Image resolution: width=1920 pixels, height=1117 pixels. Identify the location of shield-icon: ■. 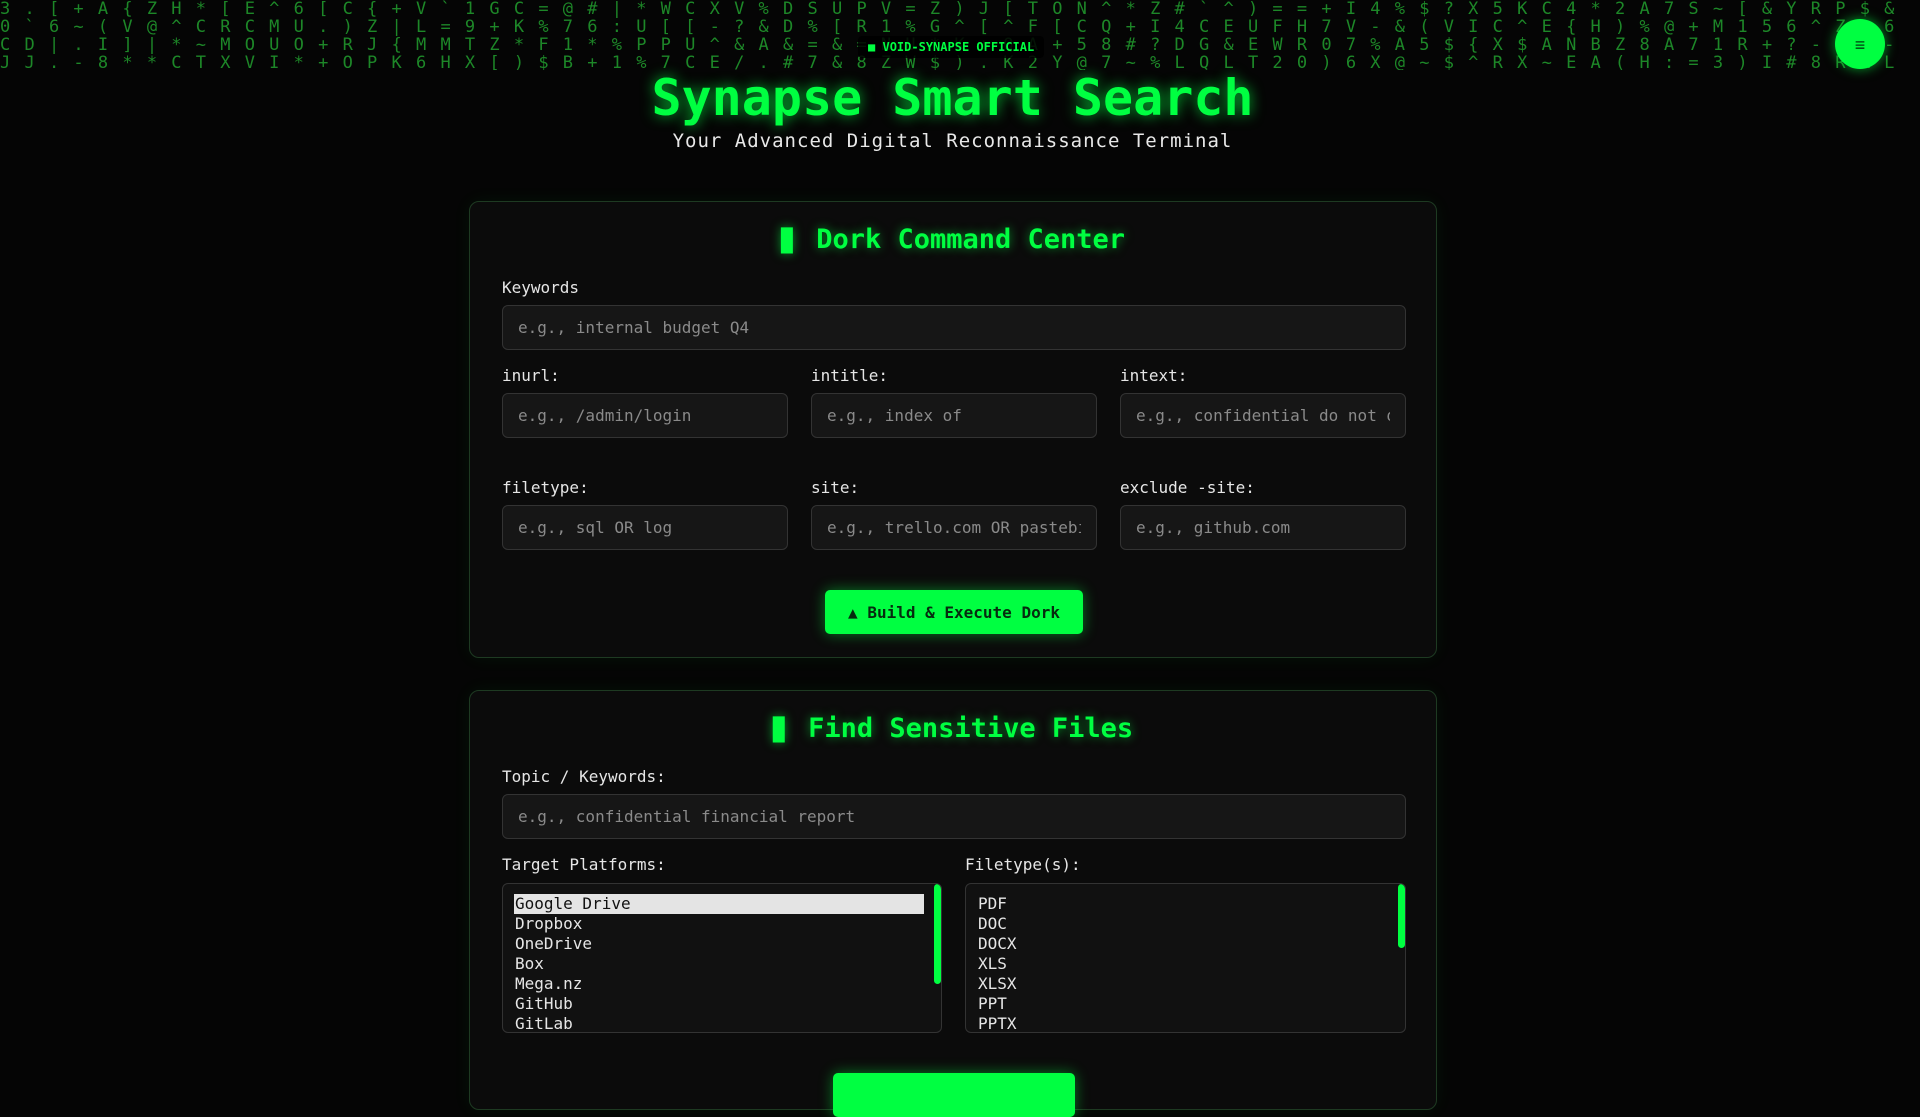
(872, 47).